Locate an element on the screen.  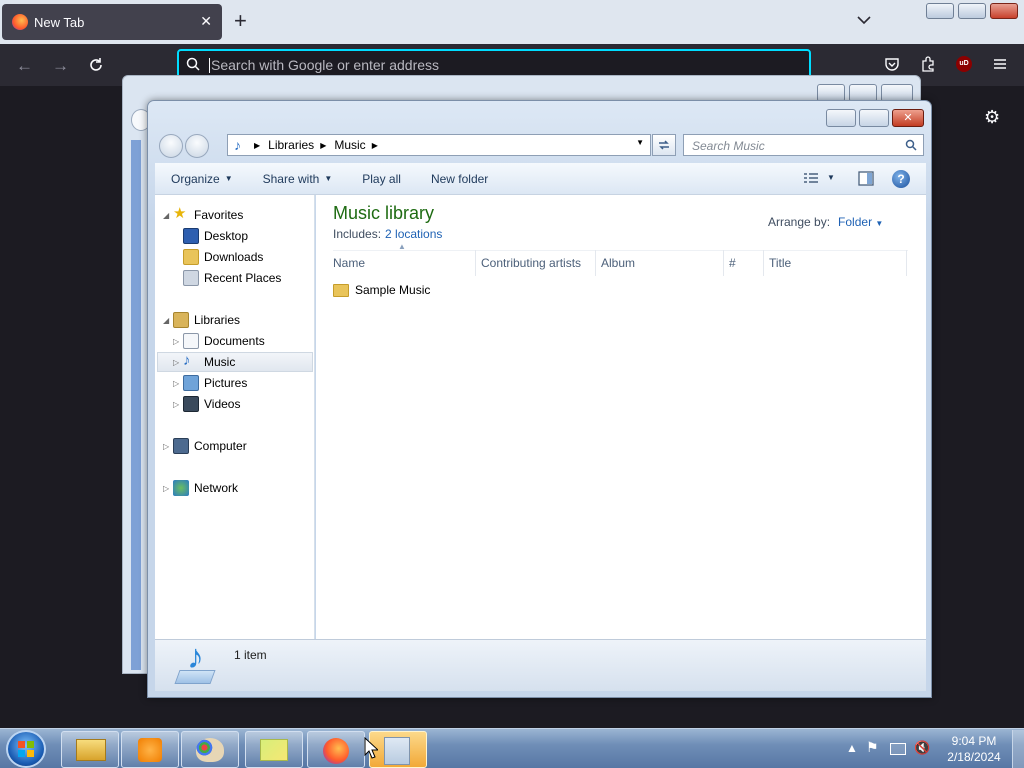
tab-new-tab: New Tab ✕ is located at coordinates (112, 22).